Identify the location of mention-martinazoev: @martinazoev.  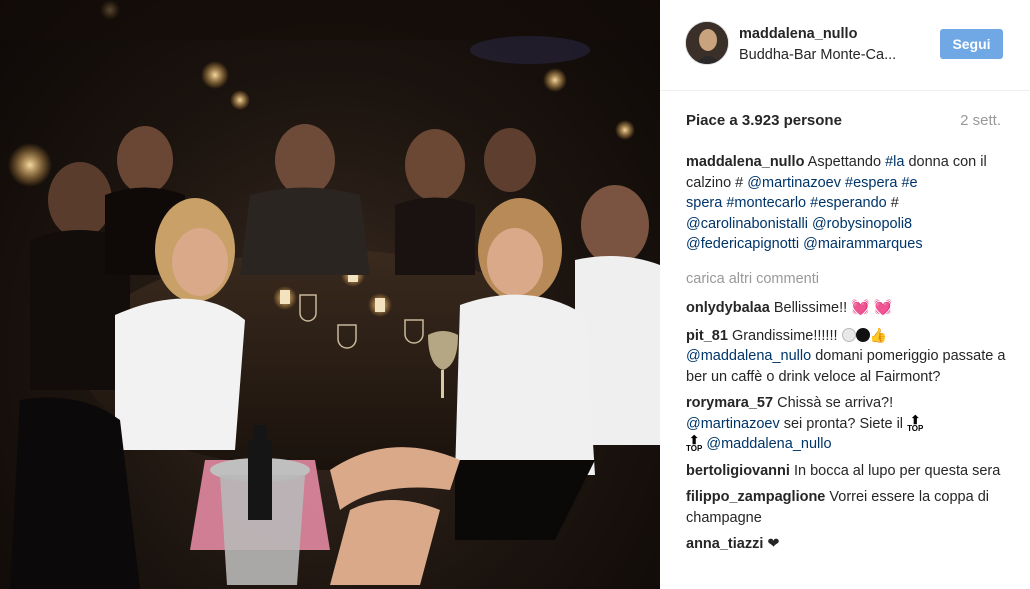
(794, 183).